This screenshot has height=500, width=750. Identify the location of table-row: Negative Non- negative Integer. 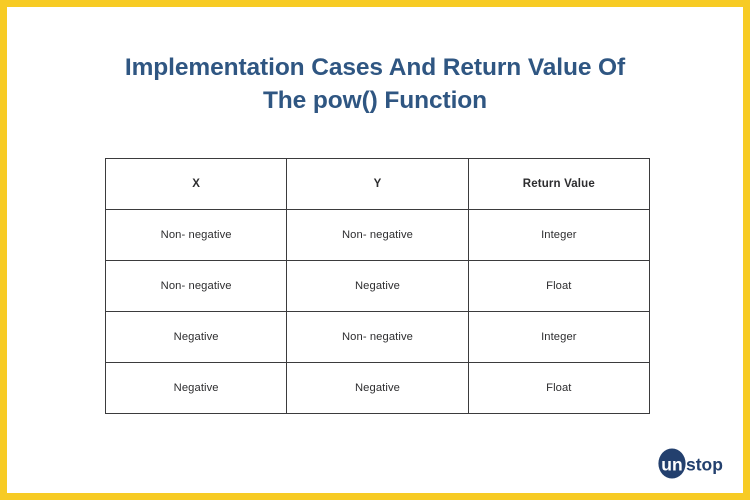
(377, 337).